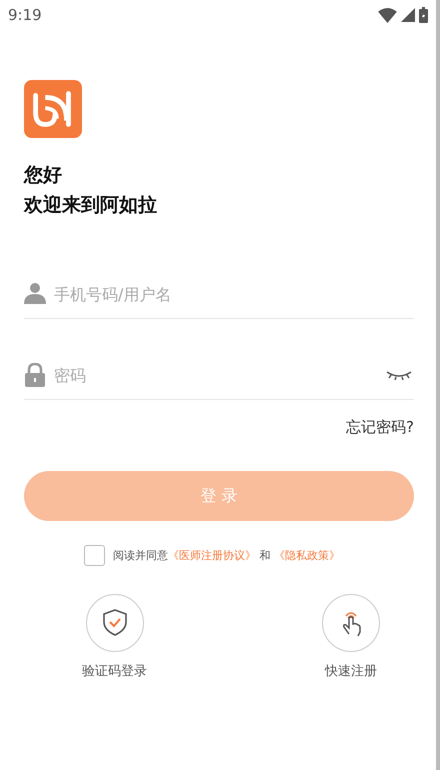 The width and height of the screenshot is (440, 770). What do you see at coordinates (399, 375) in the screenshot?
I see `closed-eye-icon` at bounding box center [399, 375].